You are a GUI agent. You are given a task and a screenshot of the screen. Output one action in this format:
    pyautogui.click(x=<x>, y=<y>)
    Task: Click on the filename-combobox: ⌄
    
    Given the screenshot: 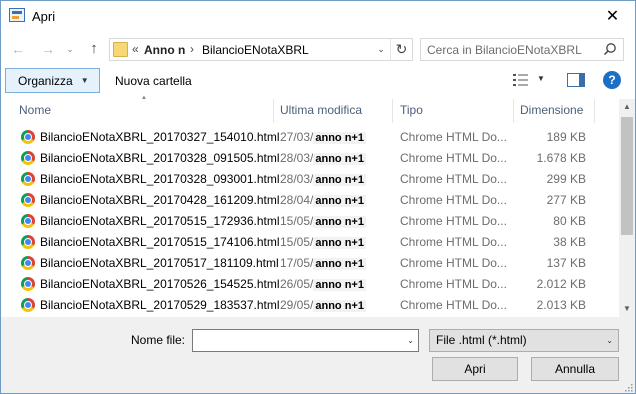 What is the action you would take?
    pyautogui.click(x=305, y=340)
    